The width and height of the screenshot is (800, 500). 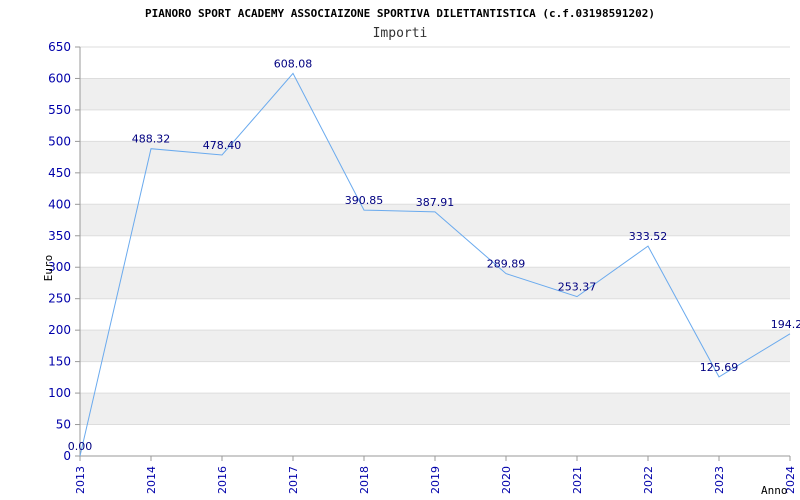 I want to click on y-tick-label: 600, so click(x=59, y=78).